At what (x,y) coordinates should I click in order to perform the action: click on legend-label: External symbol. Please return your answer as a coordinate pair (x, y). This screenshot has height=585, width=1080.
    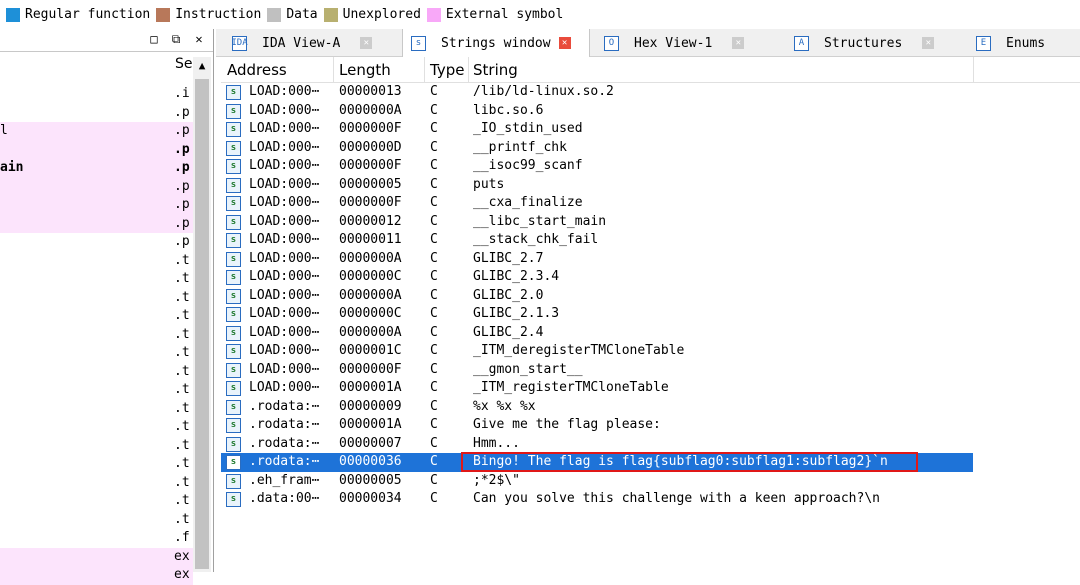
    Looking at the image, I should click on (504, 14).